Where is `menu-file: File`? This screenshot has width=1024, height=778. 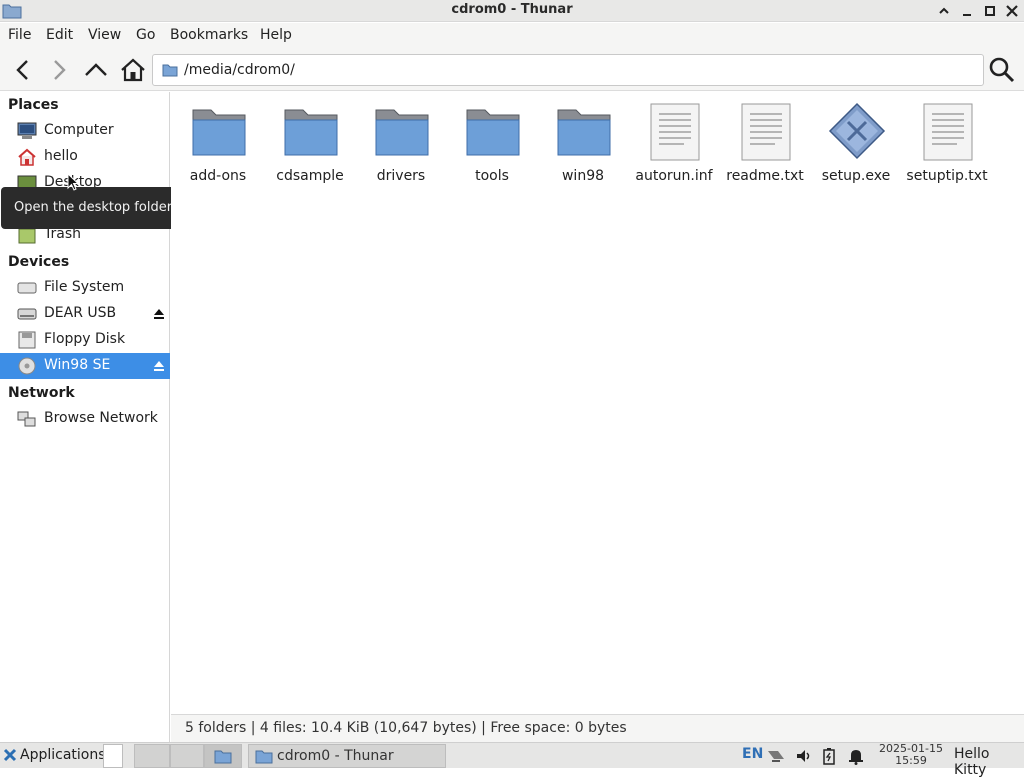 menu-file: File is located at coordinates (19, 35).